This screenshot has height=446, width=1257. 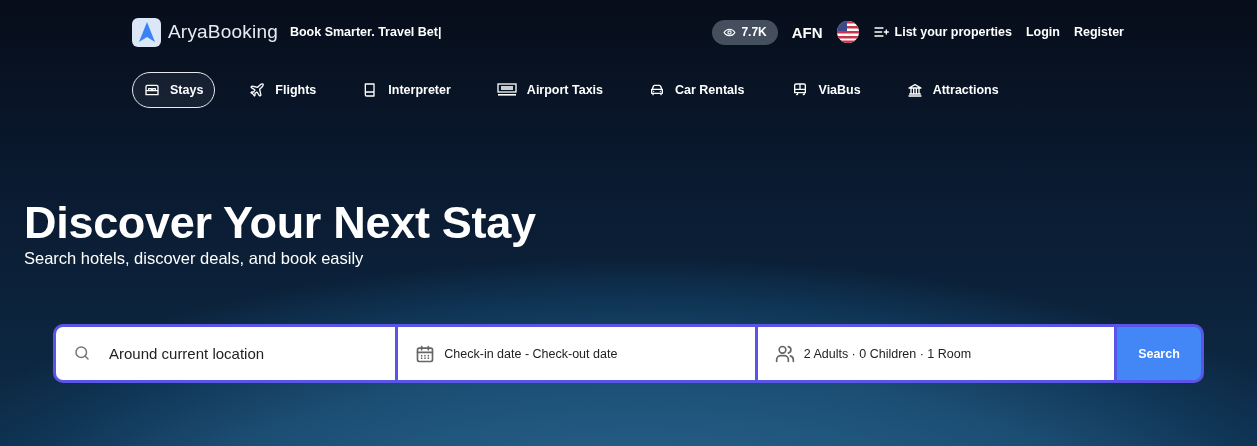 I want to click on date-range-picker: Check-in date - Check-out date, so click(x=576, y=353).